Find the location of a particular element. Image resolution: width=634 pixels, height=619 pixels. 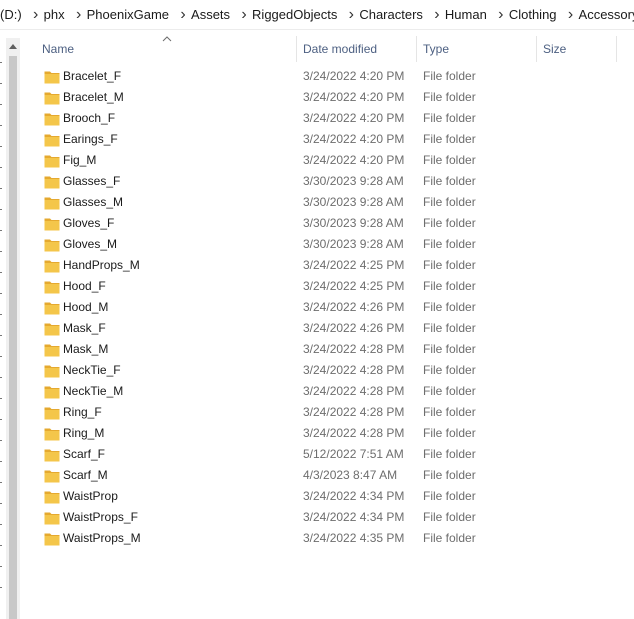

file-name: Mask_M is located at coordinates (86, 349).